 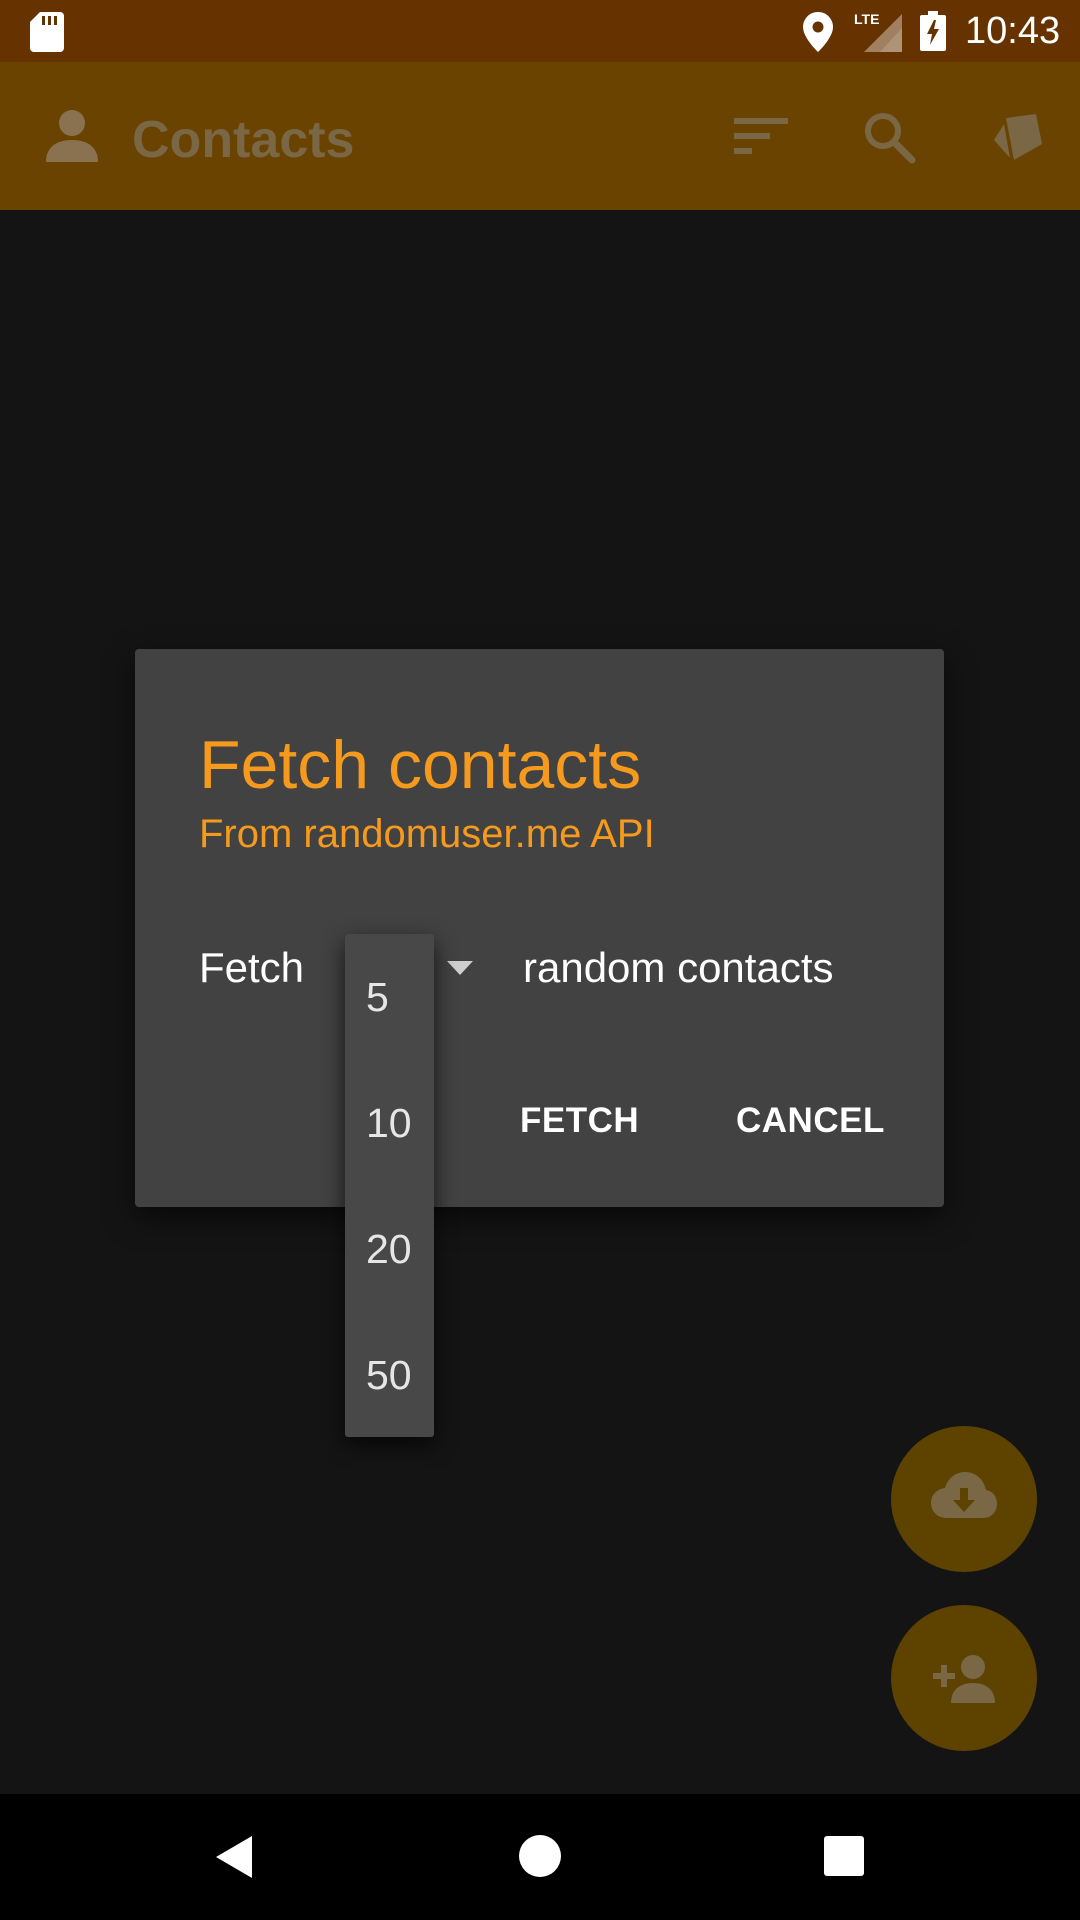 What do you see at coordinates (400, 1375) in the screenshot?
I see `dropdown-option-50: 50` at bounding box center [400, 1375].